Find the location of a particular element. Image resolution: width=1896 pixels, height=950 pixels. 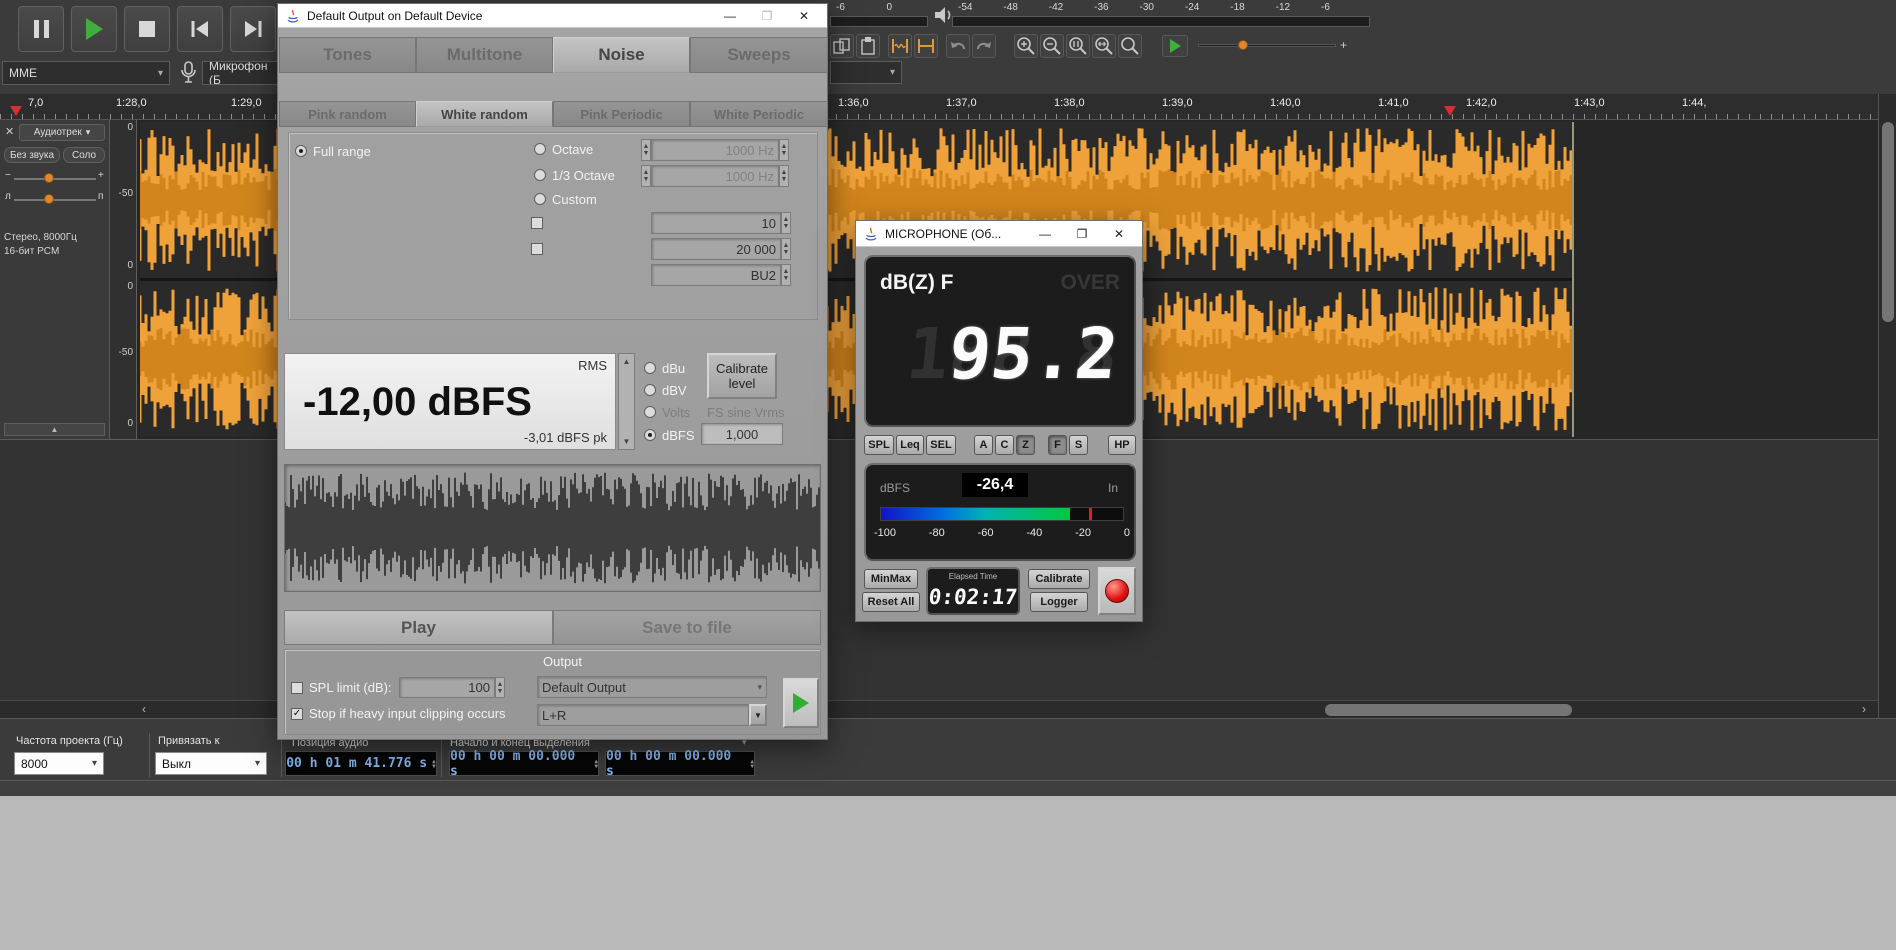

scroll-left-icon: ‹ is located at coordinates (144, 709).